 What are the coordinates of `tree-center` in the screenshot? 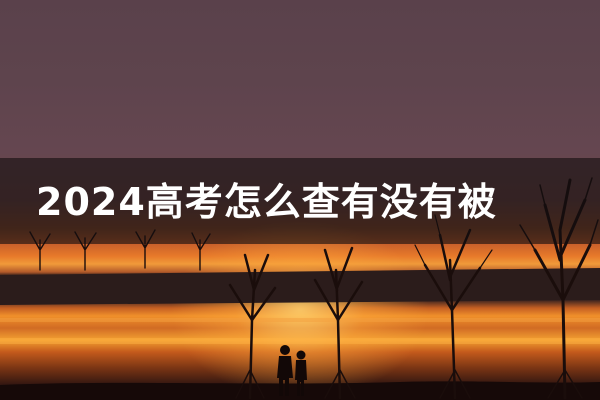 It's located at (338, 323).